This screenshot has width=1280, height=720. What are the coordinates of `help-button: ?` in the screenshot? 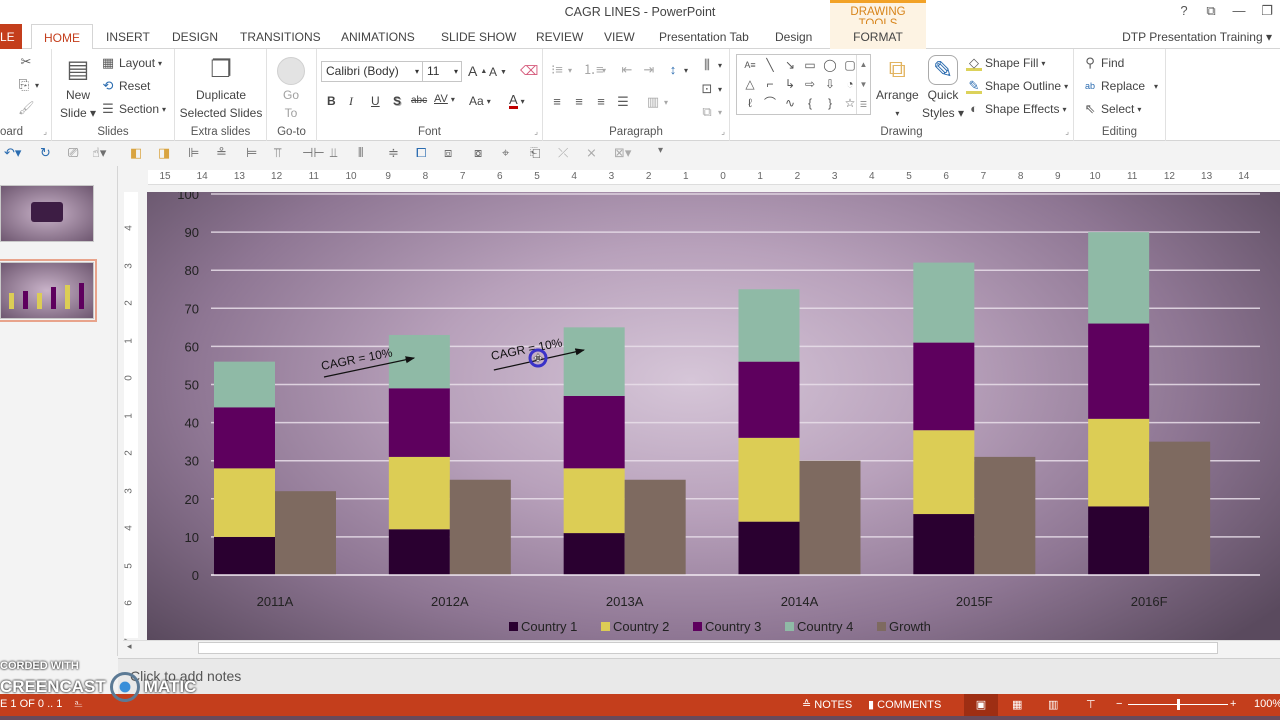 It's located at (1184, 10).